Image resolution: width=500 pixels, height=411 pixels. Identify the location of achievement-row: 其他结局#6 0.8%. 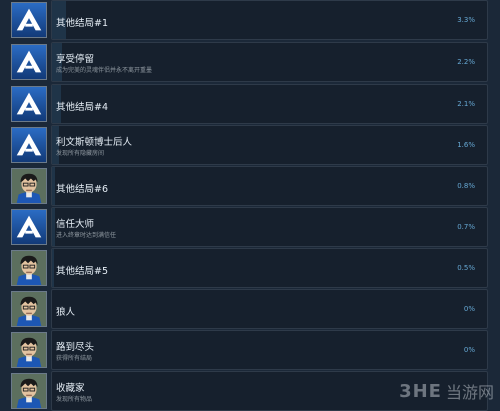
(250, 186).